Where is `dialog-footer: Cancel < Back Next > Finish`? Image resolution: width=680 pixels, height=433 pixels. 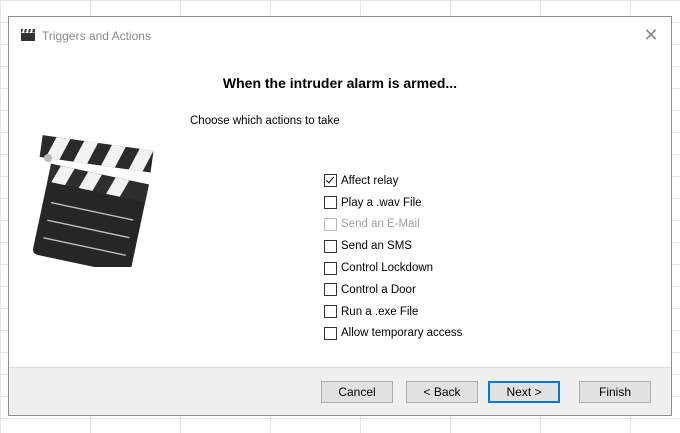
dialog-footer: Cancel < Back Next > Finish is located at coordinates (340, 391).